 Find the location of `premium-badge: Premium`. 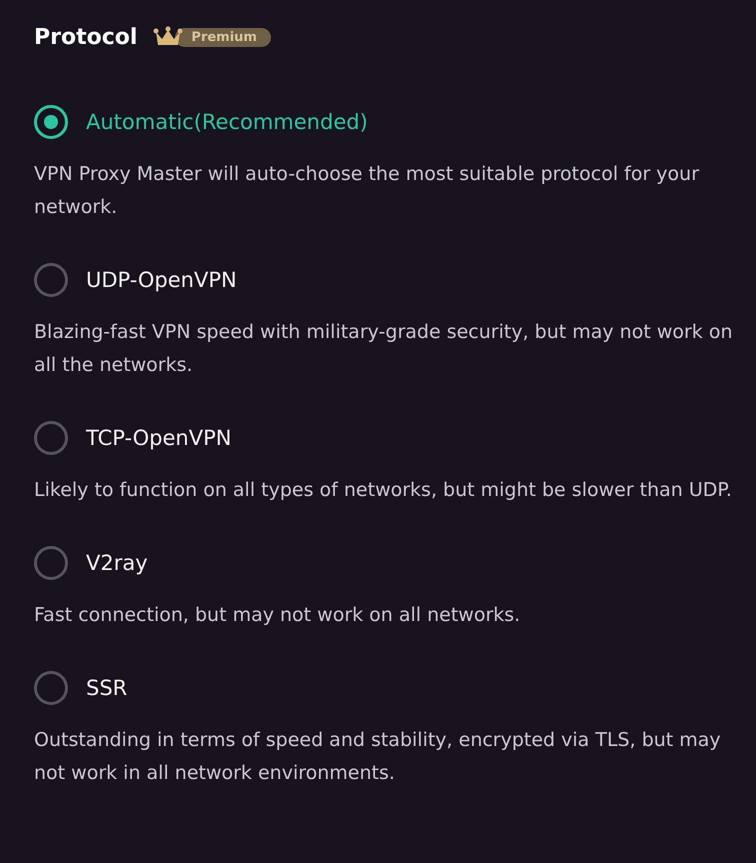

premium-badge: Premium is located at coordinates (223, 37).